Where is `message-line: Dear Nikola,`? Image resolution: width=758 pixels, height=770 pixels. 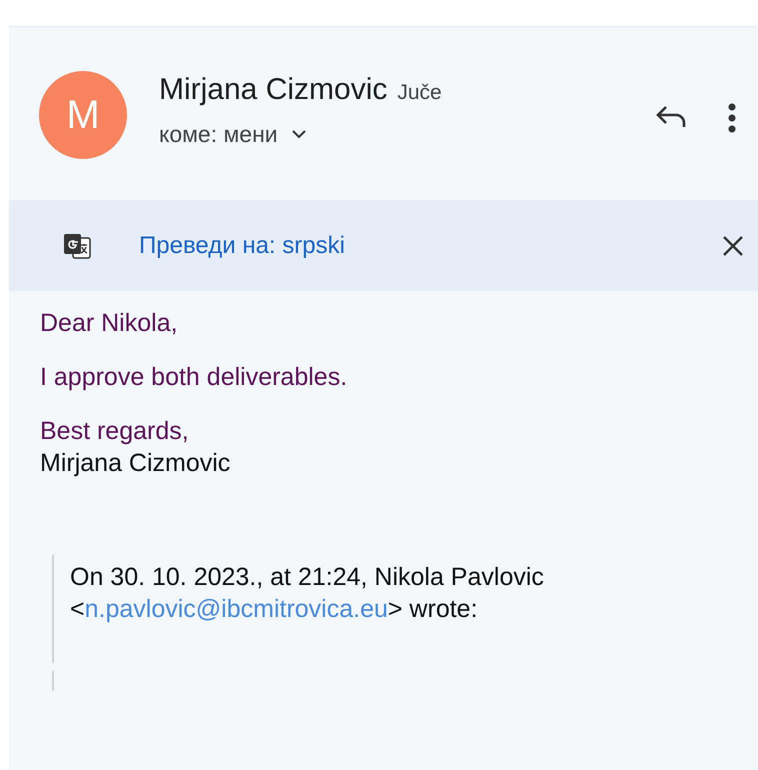
message-line: Dear Nikola, is located at coordinates (109, 323).